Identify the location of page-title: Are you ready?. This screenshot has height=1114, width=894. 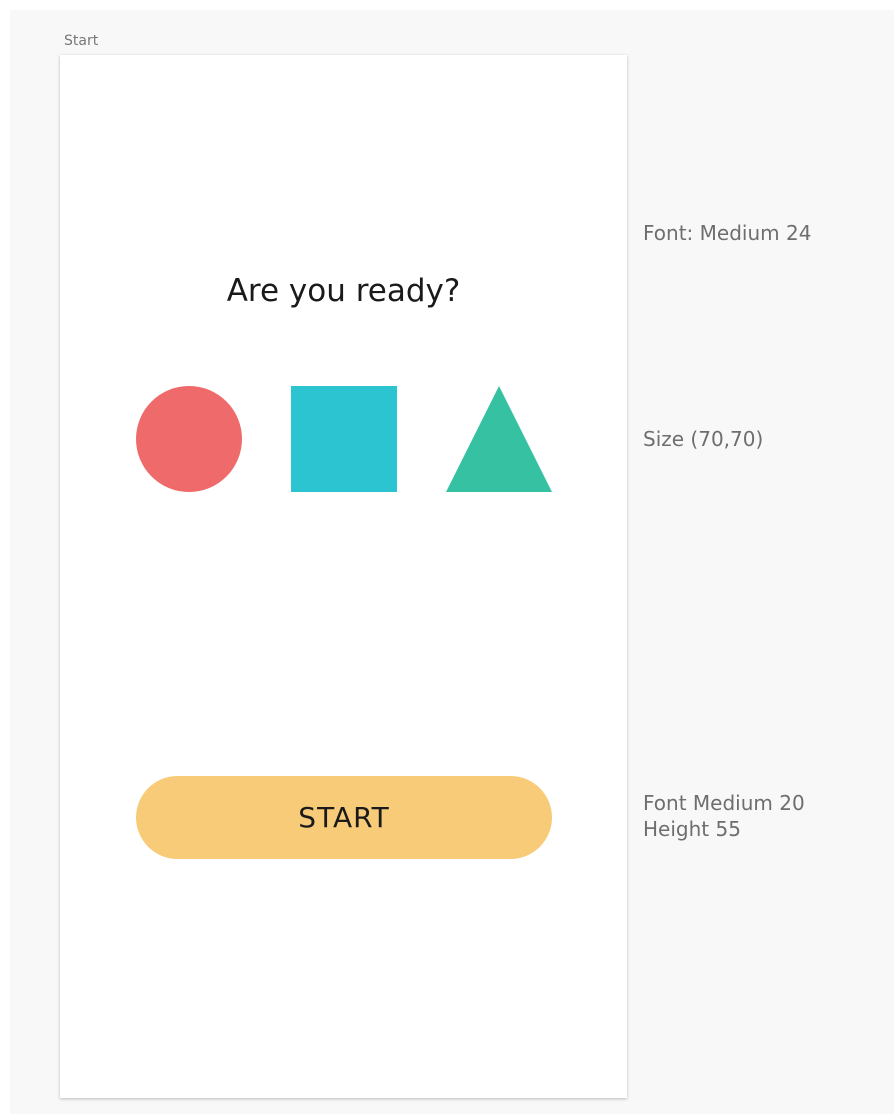
(343, 291).